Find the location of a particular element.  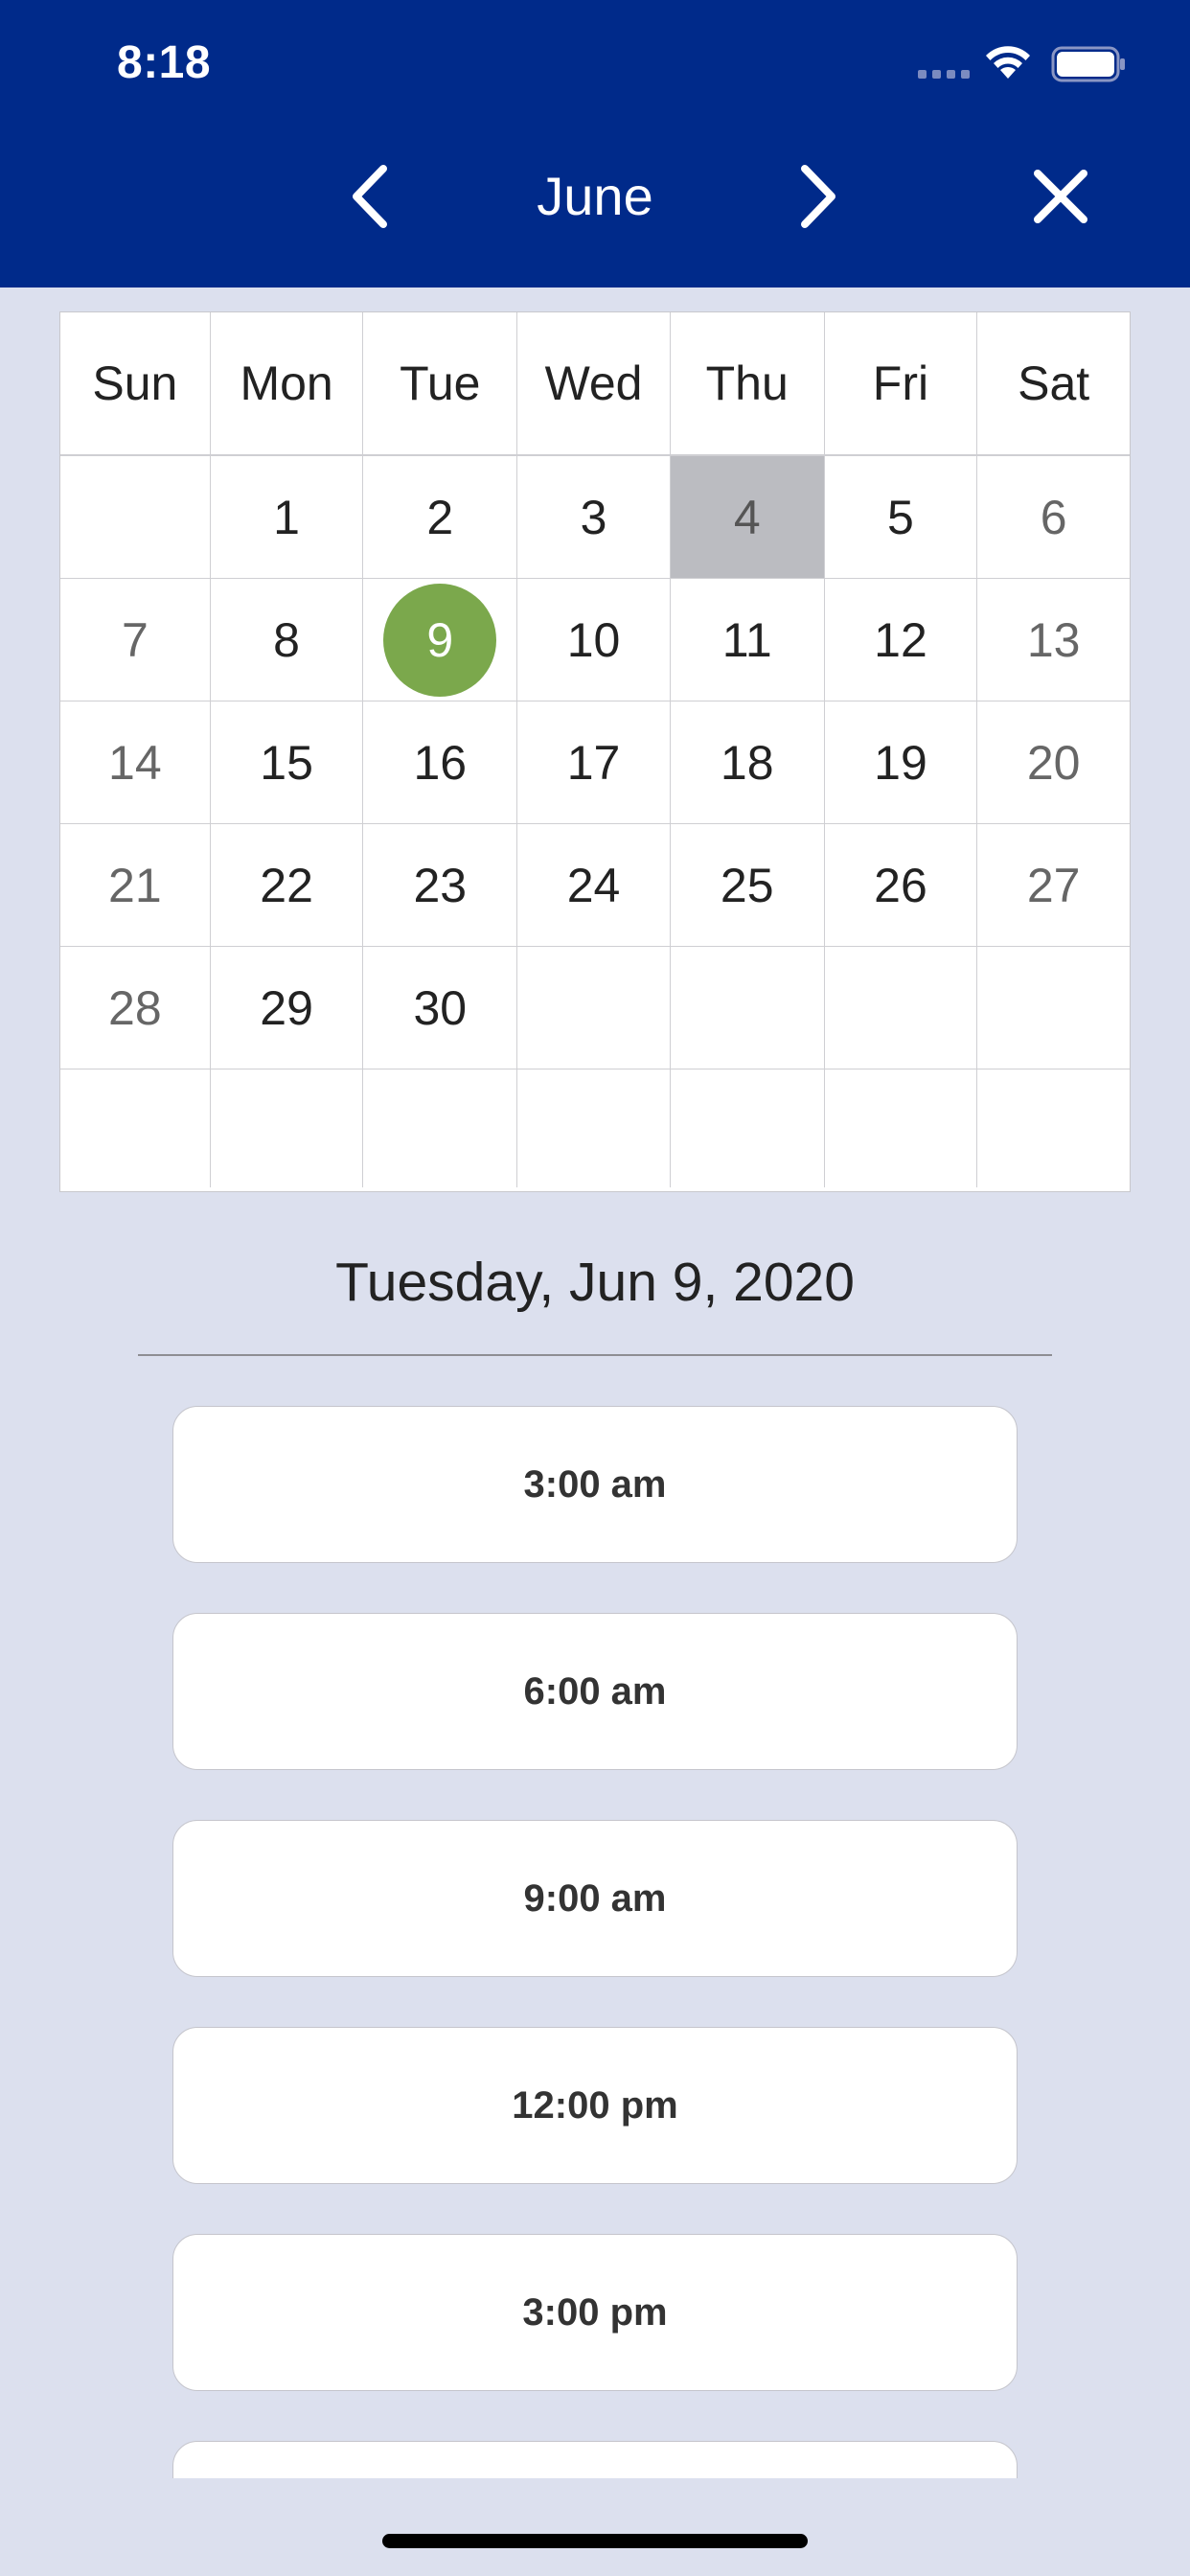

calendar-day: 15 is located at coordinates (287, 762).